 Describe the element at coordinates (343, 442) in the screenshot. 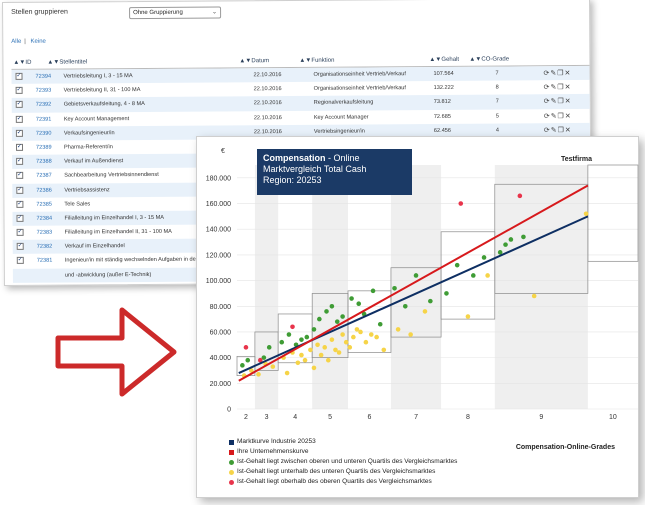

I see `legend-item: Marktkurve Industrie 20253` at that location.